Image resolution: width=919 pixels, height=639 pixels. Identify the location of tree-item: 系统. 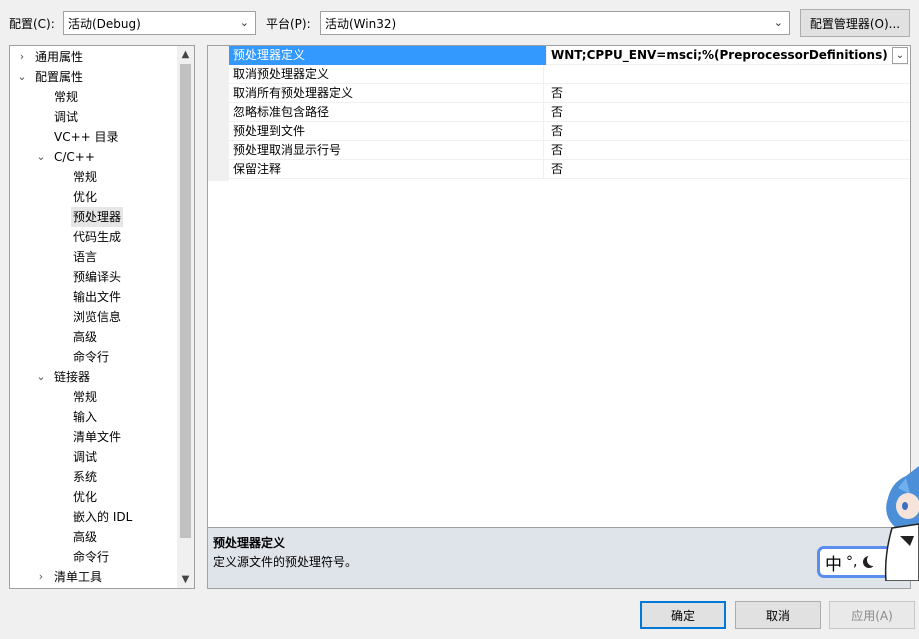
(94, 477).